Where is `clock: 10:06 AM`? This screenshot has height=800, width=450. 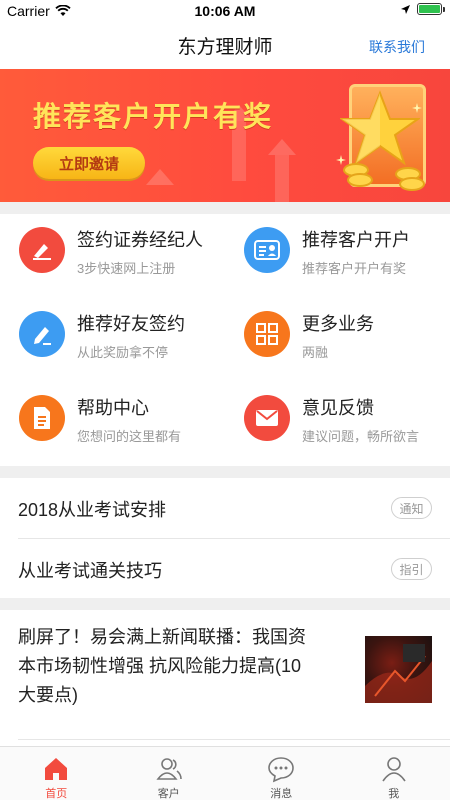
clock: 10:06 AM is located at coordinates (225, 11).